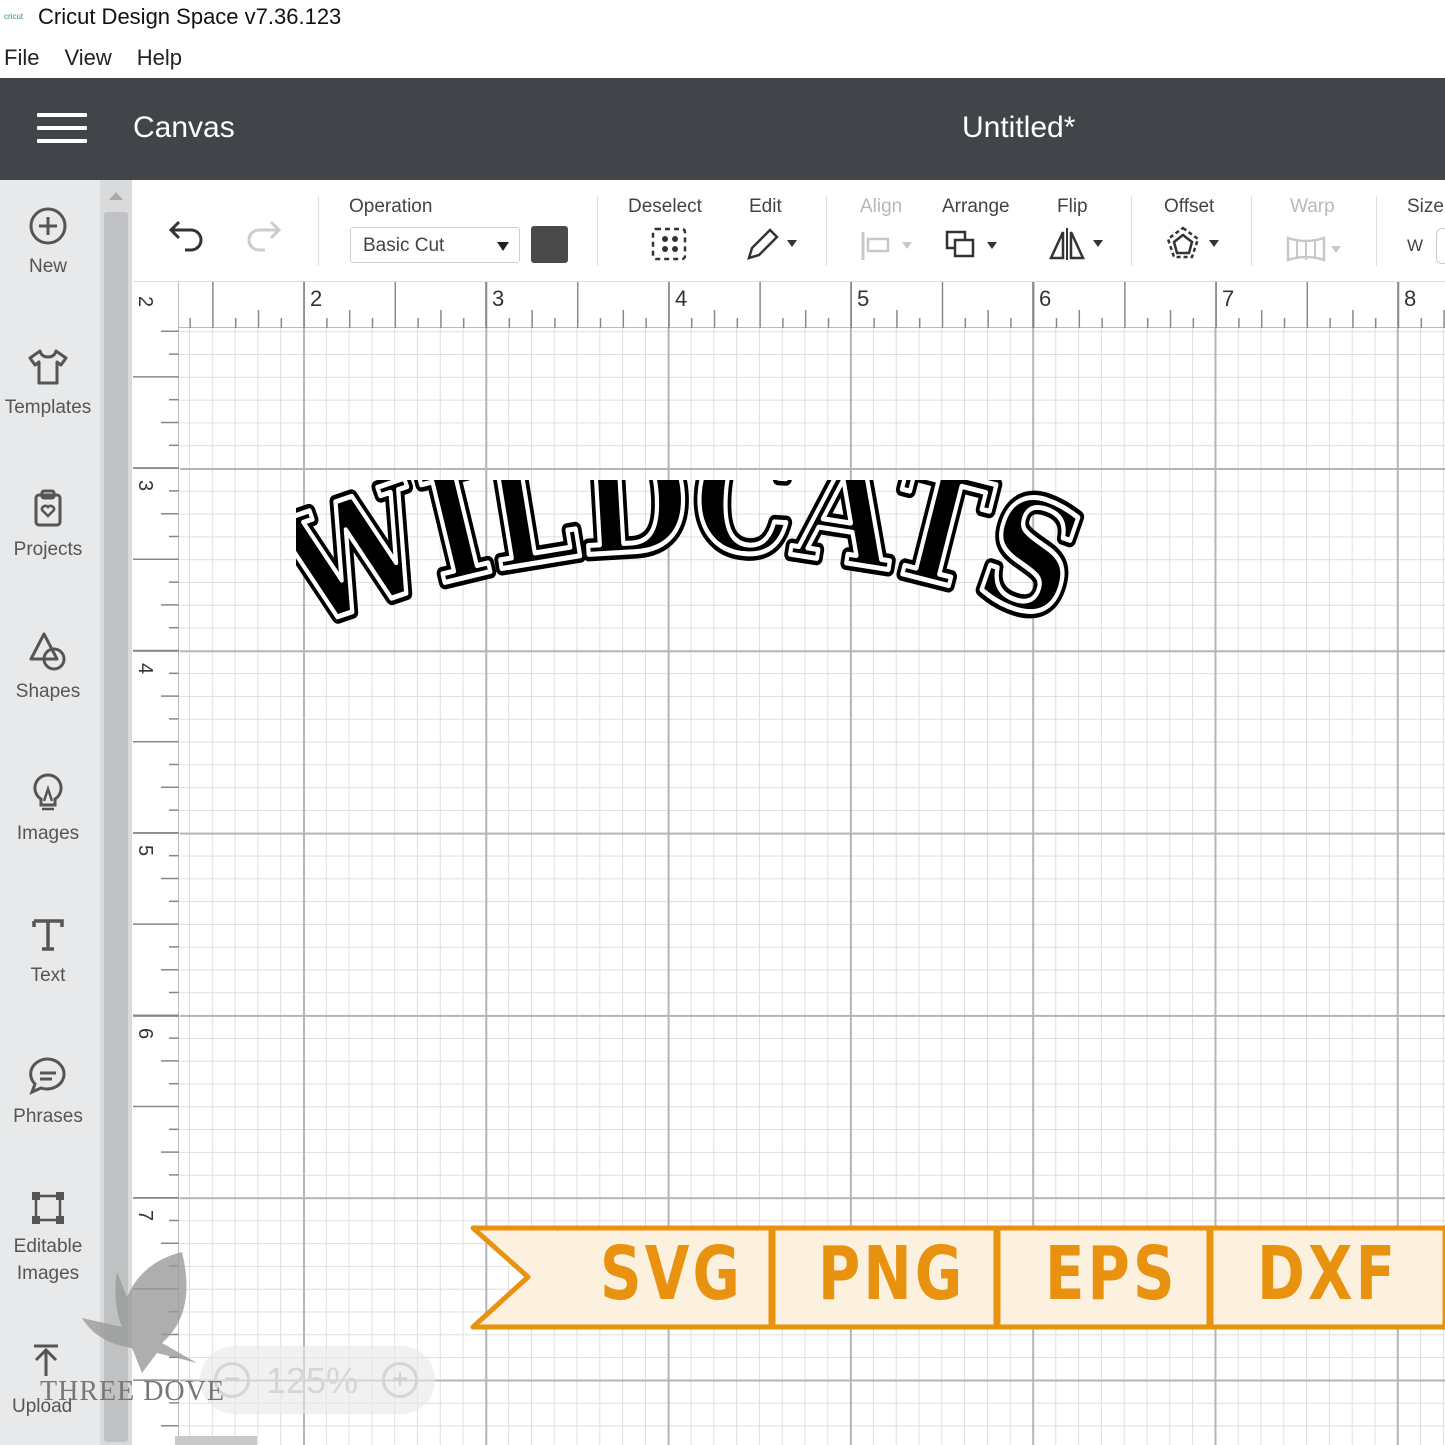 The height and width of the screenshot is (1445, 1445). What do you see at coordinates (665, 206) in the screenshot?
I see `deselect-label: Deselect` at bounding box center [665, 206].